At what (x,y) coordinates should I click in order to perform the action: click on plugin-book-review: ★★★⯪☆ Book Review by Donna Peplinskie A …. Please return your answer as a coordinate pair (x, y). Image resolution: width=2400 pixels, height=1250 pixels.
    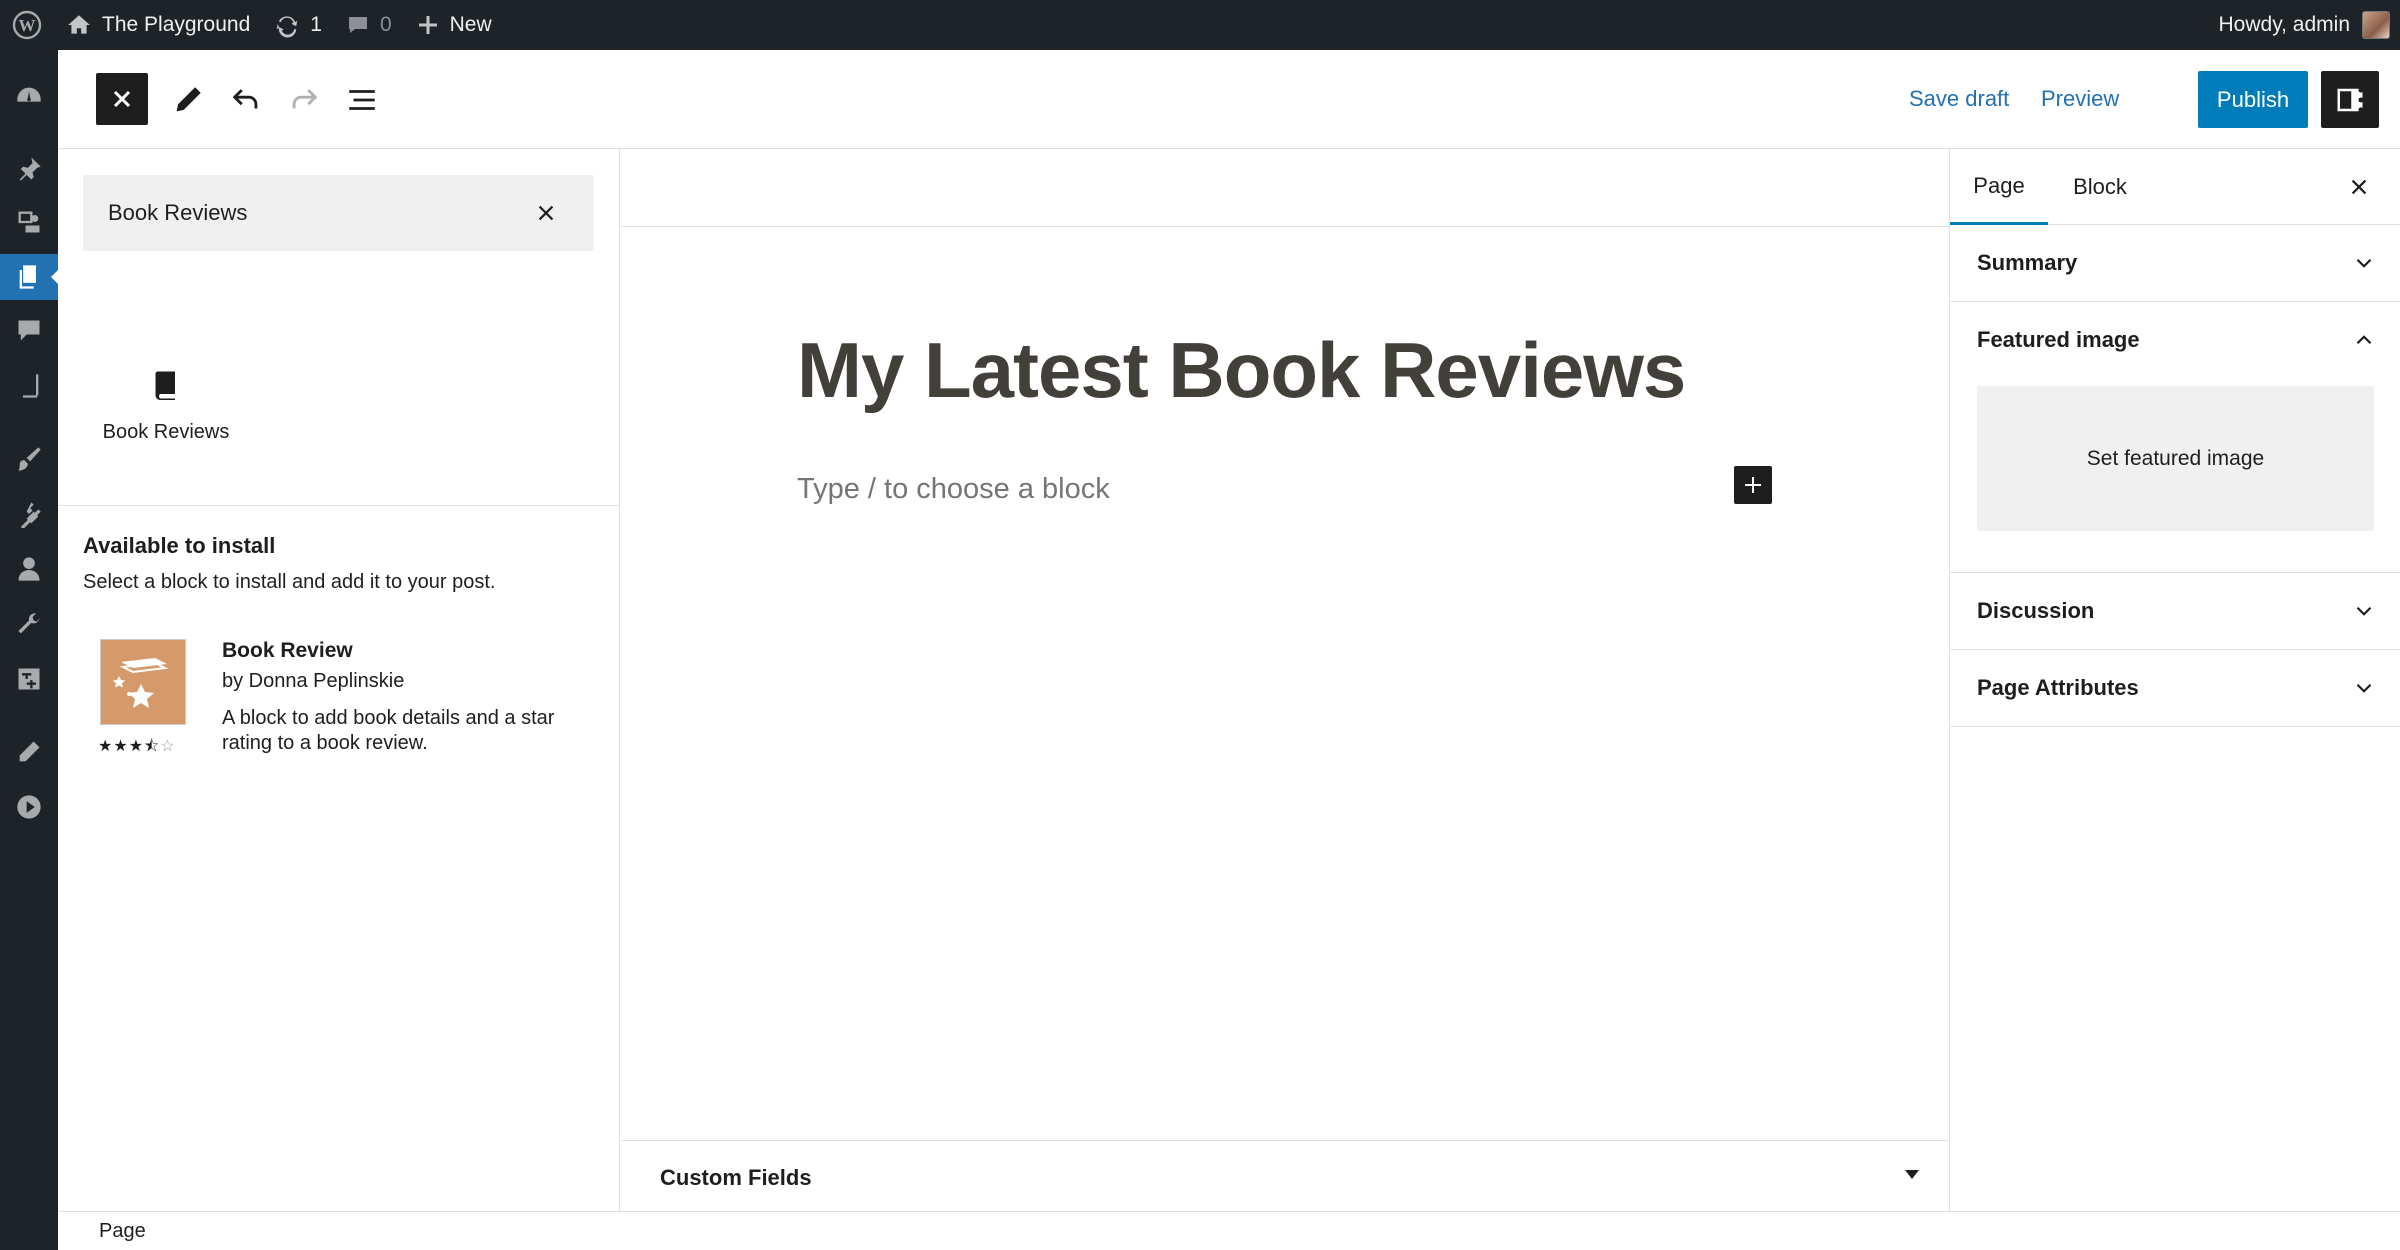
    Looking at the image, I should click on (349, 704).